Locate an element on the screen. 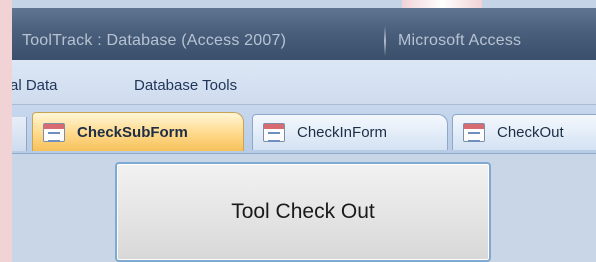  document-tab-checkout: CheckOut is located at coordinates (524, 132).